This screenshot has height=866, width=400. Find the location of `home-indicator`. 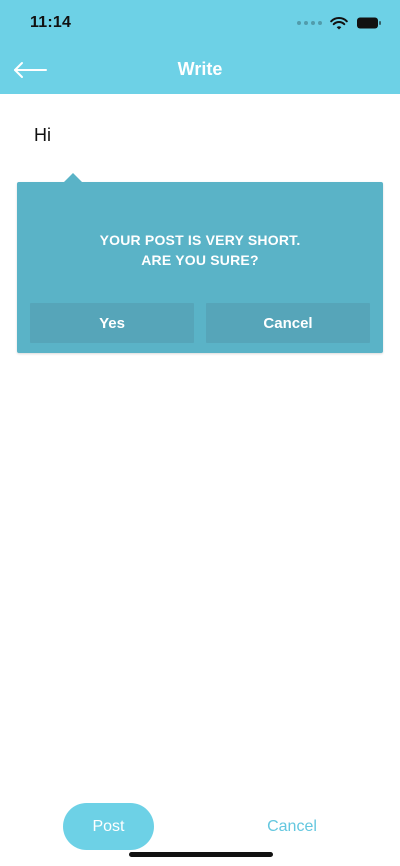

home-indicator is located at coordinates (201, 854).